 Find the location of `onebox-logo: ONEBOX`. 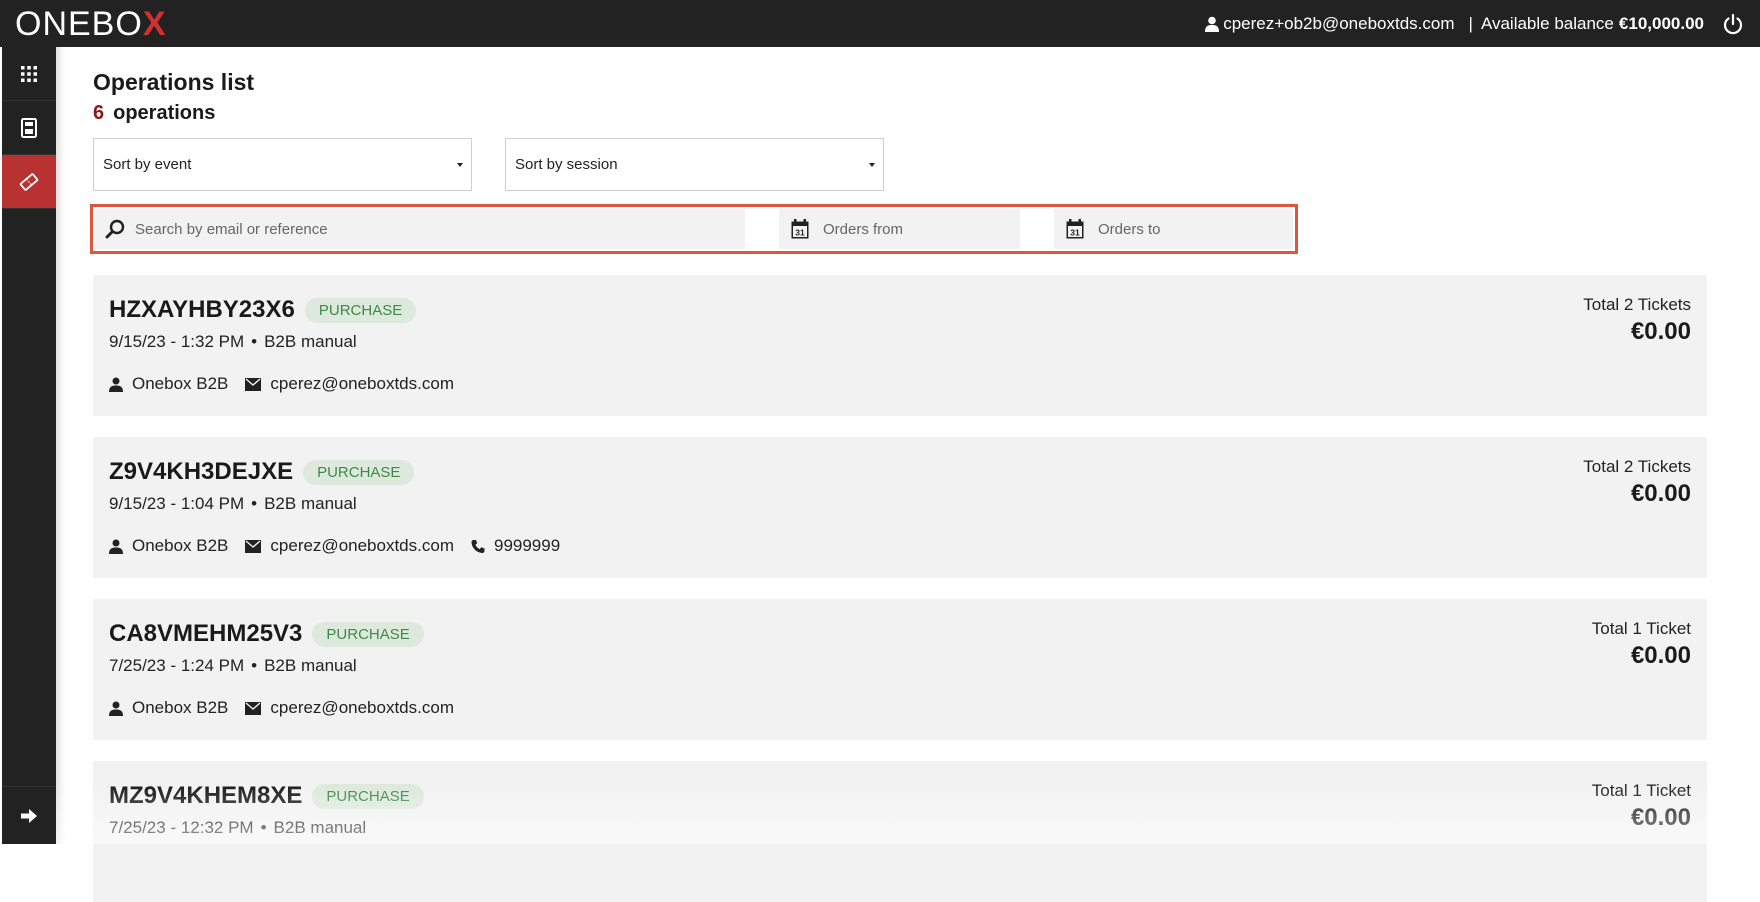

onebox-logo: ONEBOX is located at coordinates (91, 24).